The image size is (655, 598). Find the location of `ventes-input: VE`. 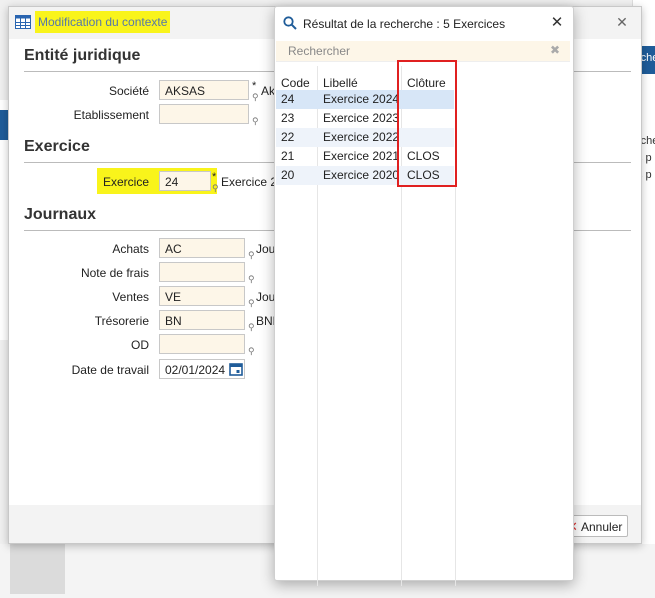

ventes-input: VE is located at coordinates (202, 296).